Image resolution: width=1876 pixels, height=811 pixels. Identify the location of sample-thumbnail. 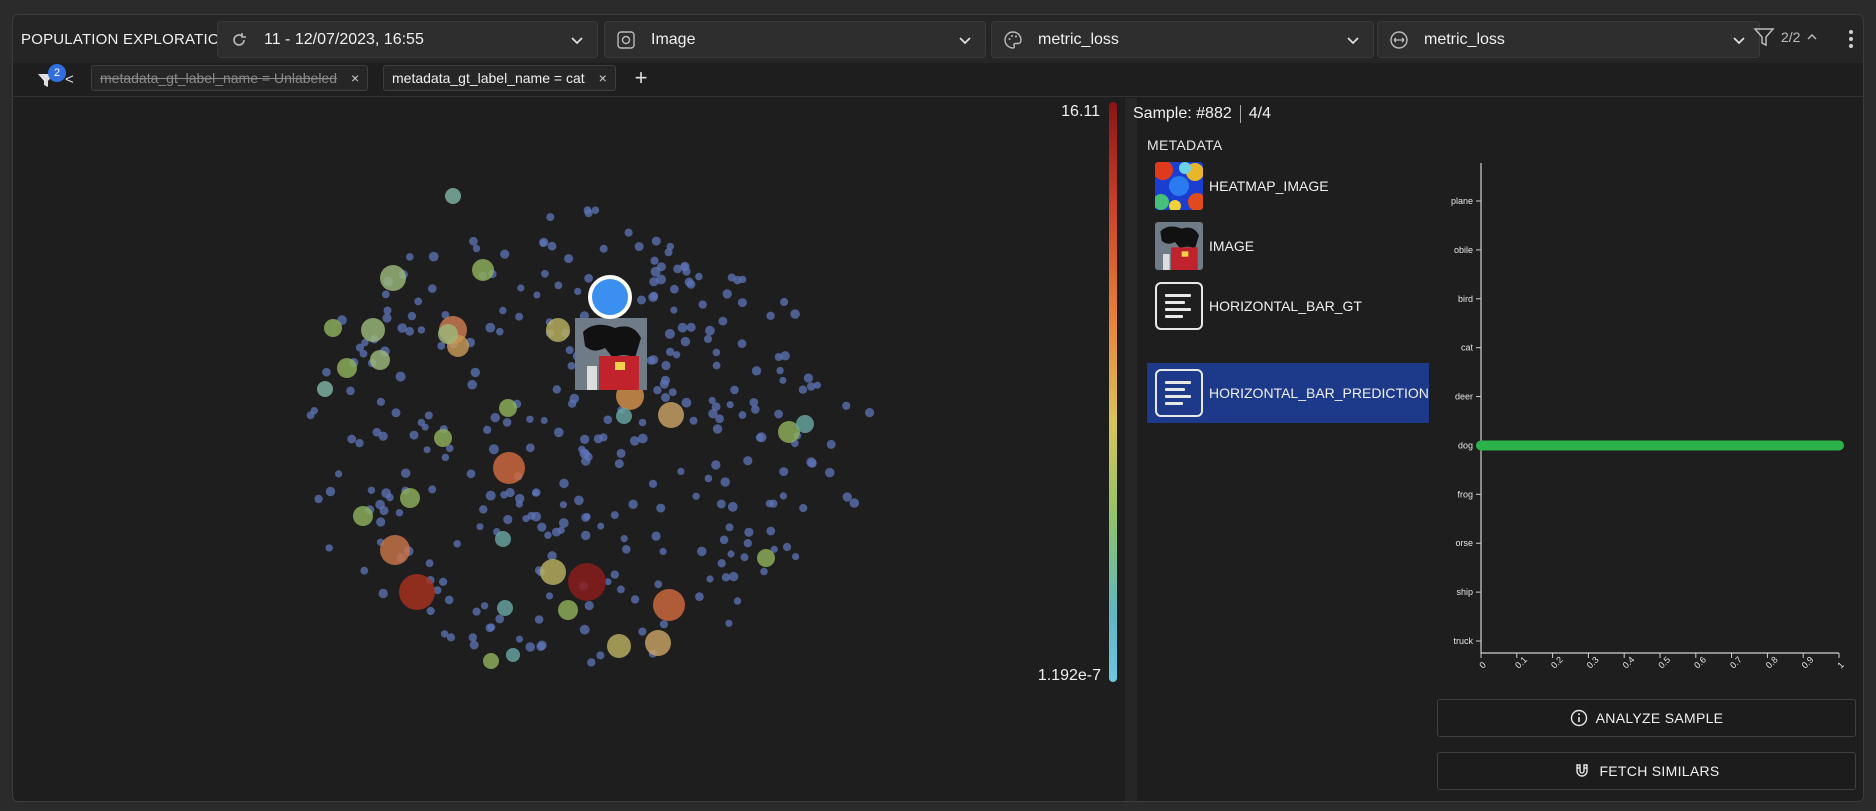
(611, 354).